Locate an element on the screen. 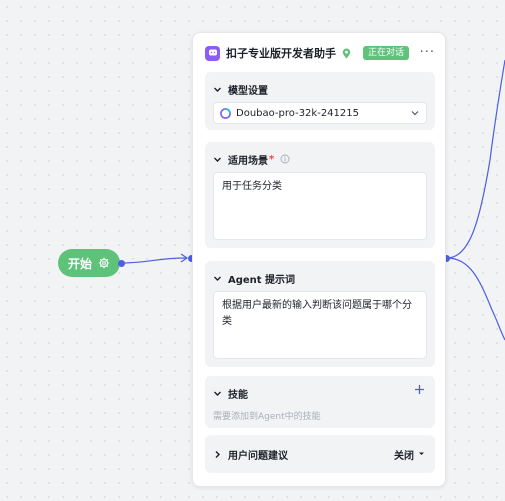 This screenshot has width=505, height=501. suggestions-toggle-select: 关闭 is located at coordinates (409, 454).